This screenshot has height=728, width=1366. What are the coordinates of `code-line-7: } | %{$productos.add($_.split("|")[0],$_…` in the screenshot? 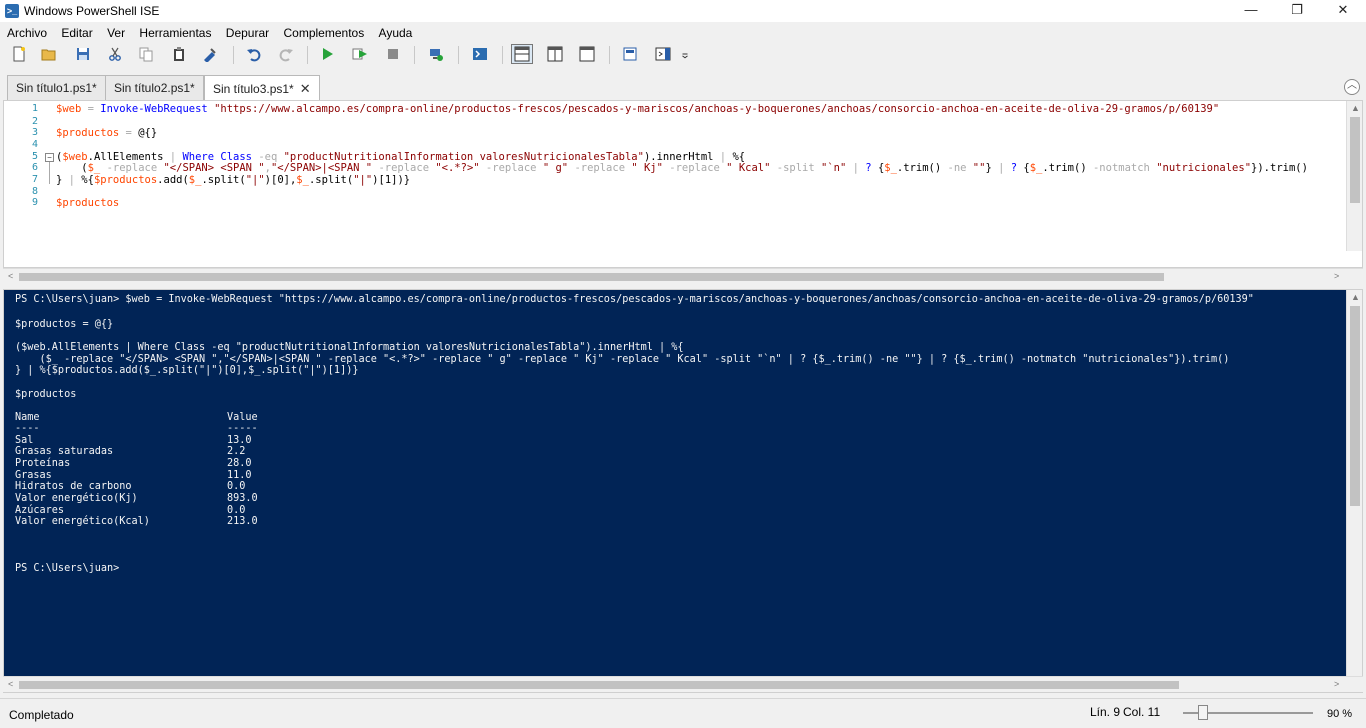 It's located at (233, 180).